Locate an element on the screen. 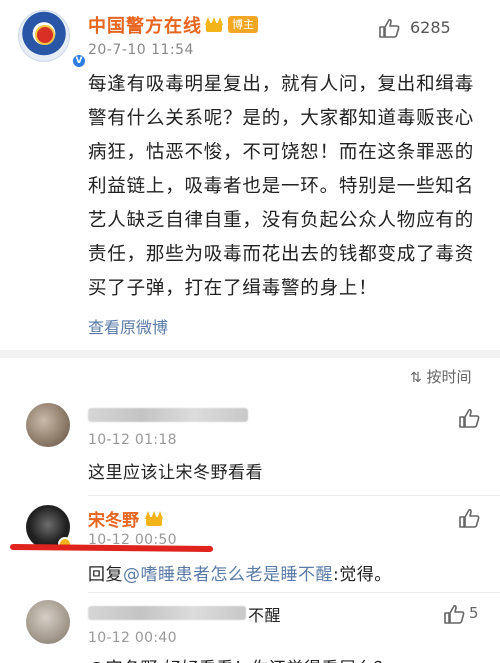 The height and width of the screenshot is (663, 500). red-underline-annotation is located at coordinates (111, 548).